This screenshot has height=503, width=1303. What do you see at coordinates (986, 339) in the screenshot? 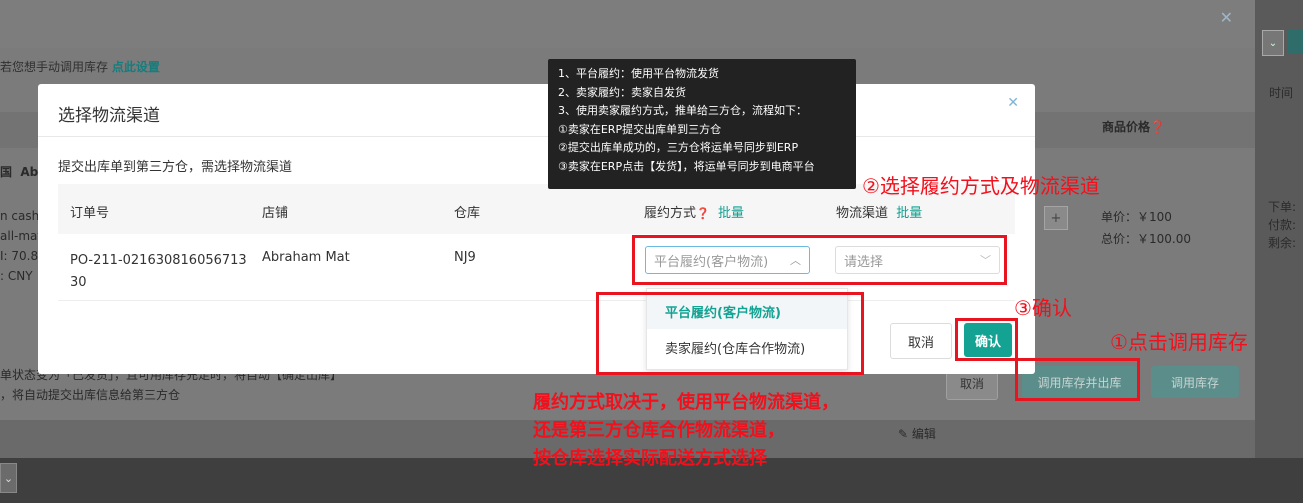
I see `annotation-box-confirm` at bounding box center [986, 339].